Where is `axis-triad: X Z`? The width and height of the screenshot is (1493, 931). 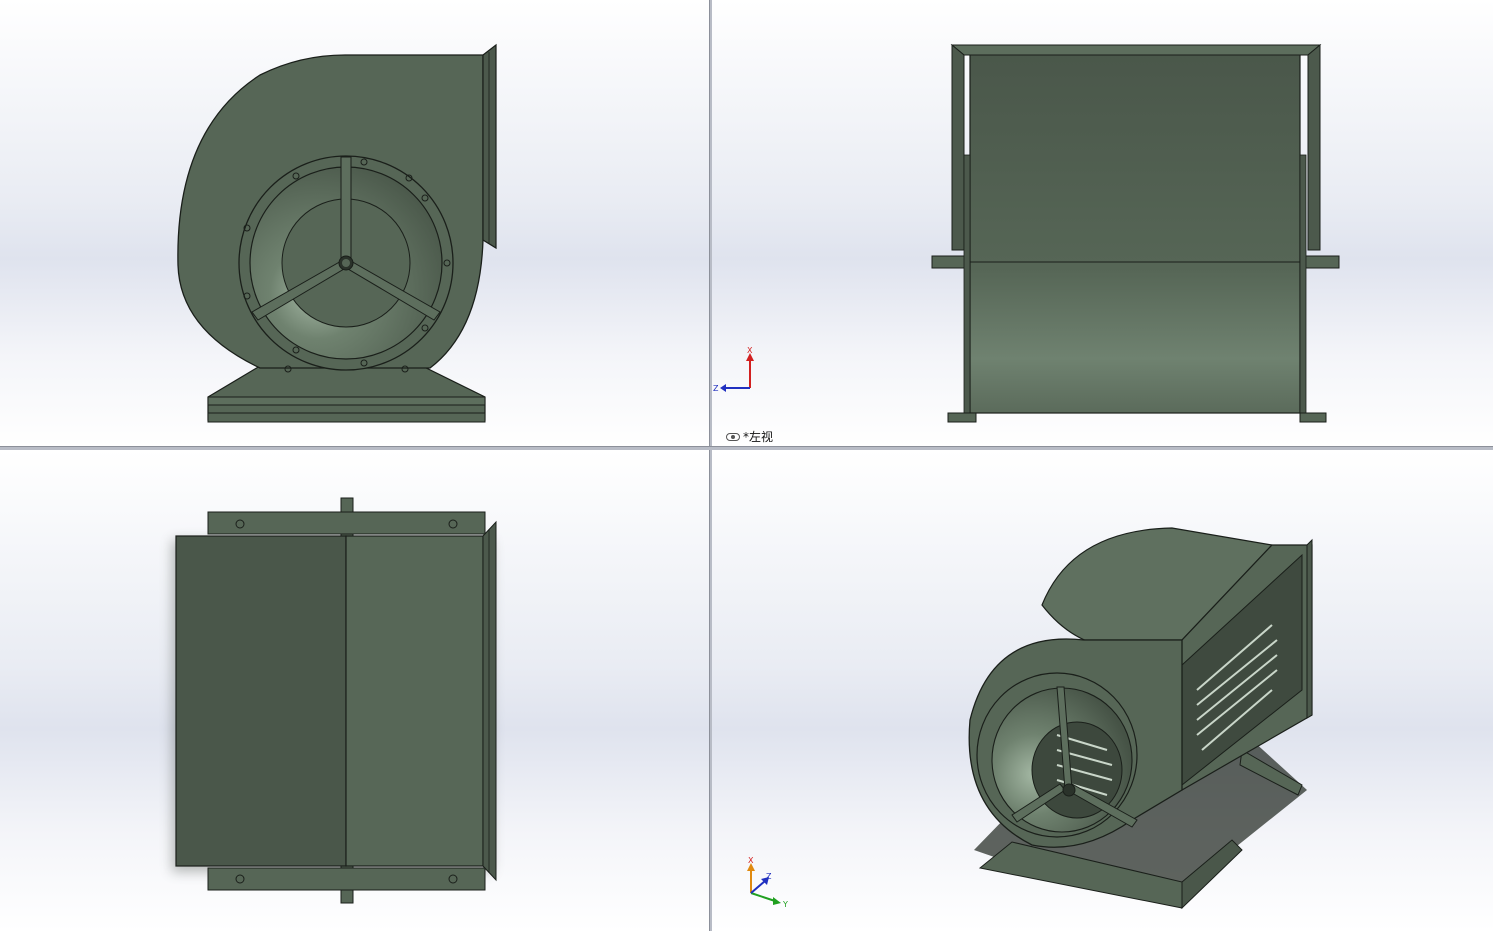 axis-triad: X Z is located at coordinates (733, 369).